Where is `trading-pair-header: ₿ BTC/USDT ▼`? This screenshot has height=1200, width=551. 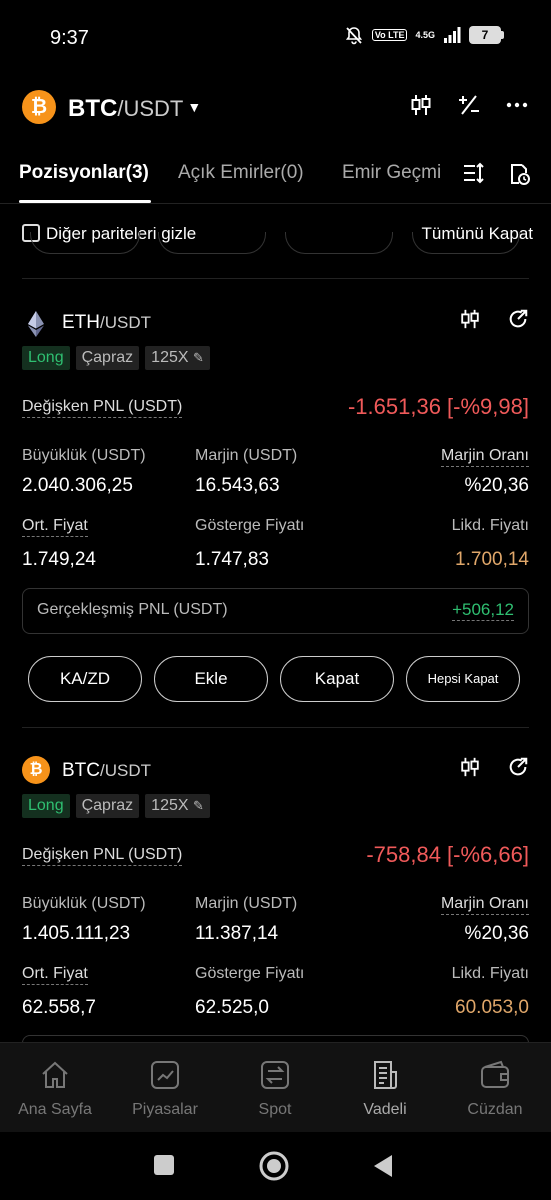
trading-pair-header: ₿ BTC/USDT ▼ is located at coordinates (275, 108).